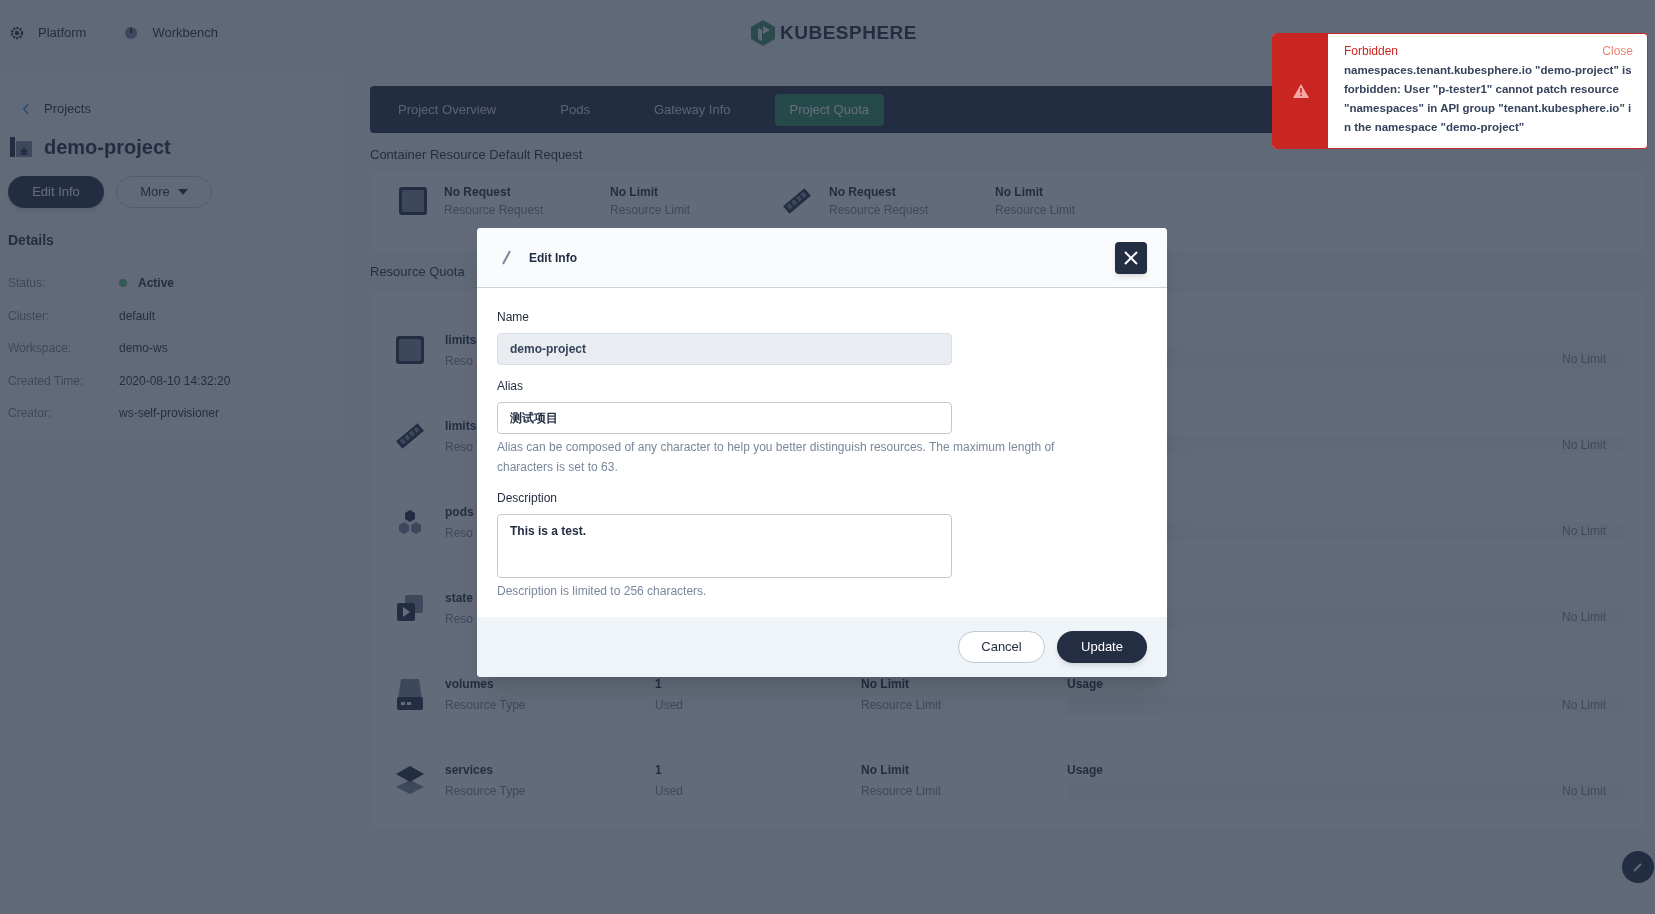 The image size is (1655, 914). I want to click on project-title: demo-project, so click(107, 147).